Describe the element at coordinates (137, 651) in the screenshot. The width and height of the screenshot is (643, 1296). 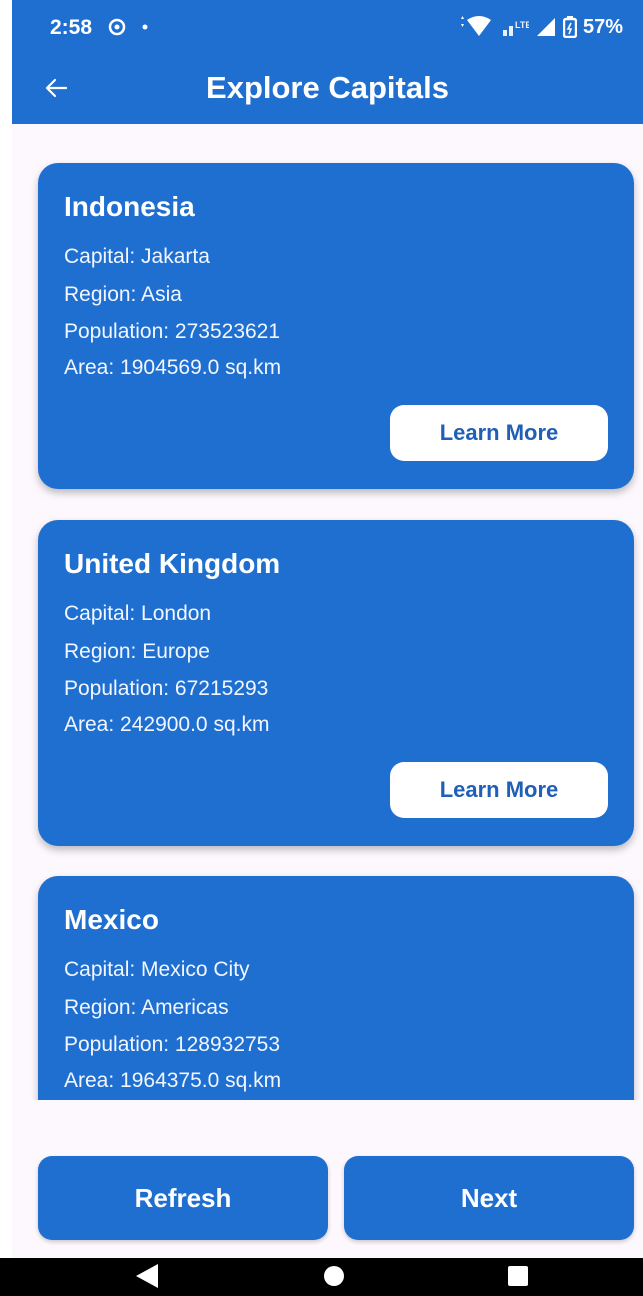
I see `country-region: Region: Europe` at that location.